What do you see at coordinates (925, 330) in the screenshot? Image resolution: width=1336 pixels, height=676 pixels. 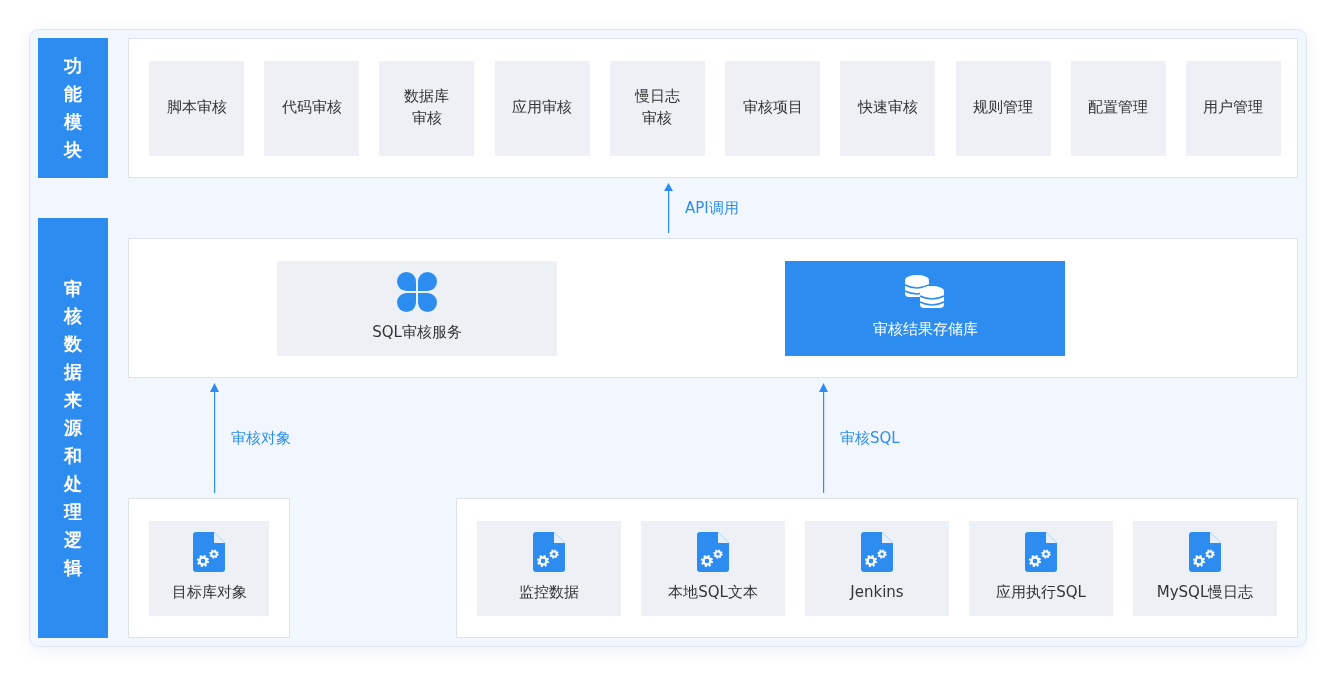 I see `block-label: 审核结果存储库` at bounding box center [925, 330].